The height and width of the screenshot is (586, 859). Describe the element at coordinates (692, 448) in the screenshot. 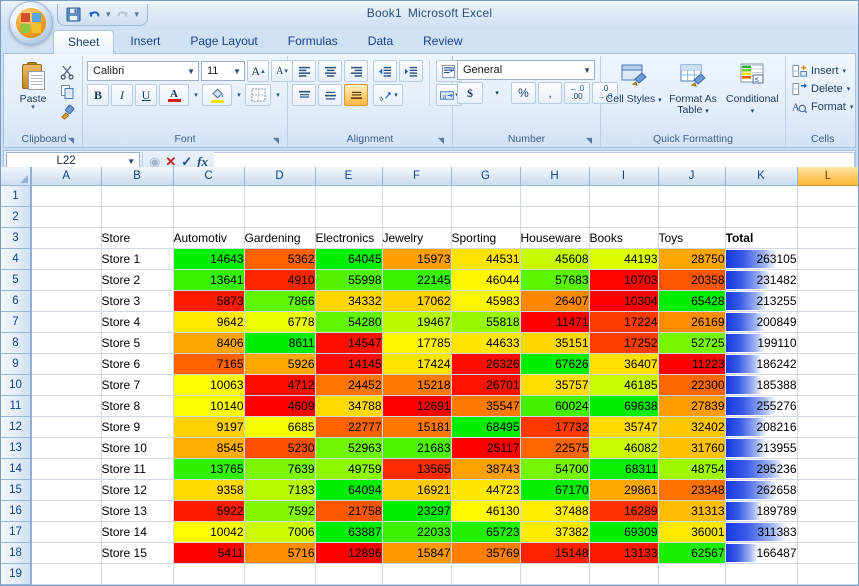

I see `cell-J13: 31760` at that location.